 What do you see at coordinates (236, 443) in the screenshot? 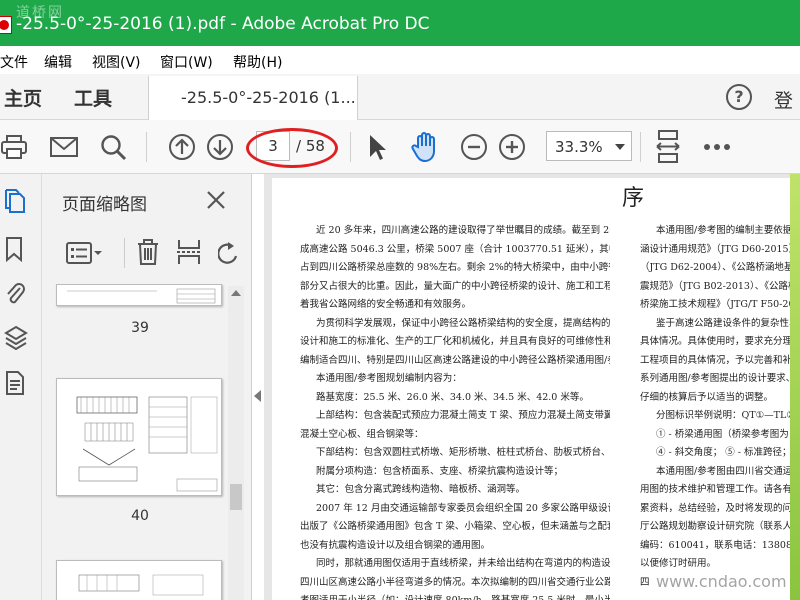
I see `thumbnail-scrollbar` at bounding box center [236, 443].